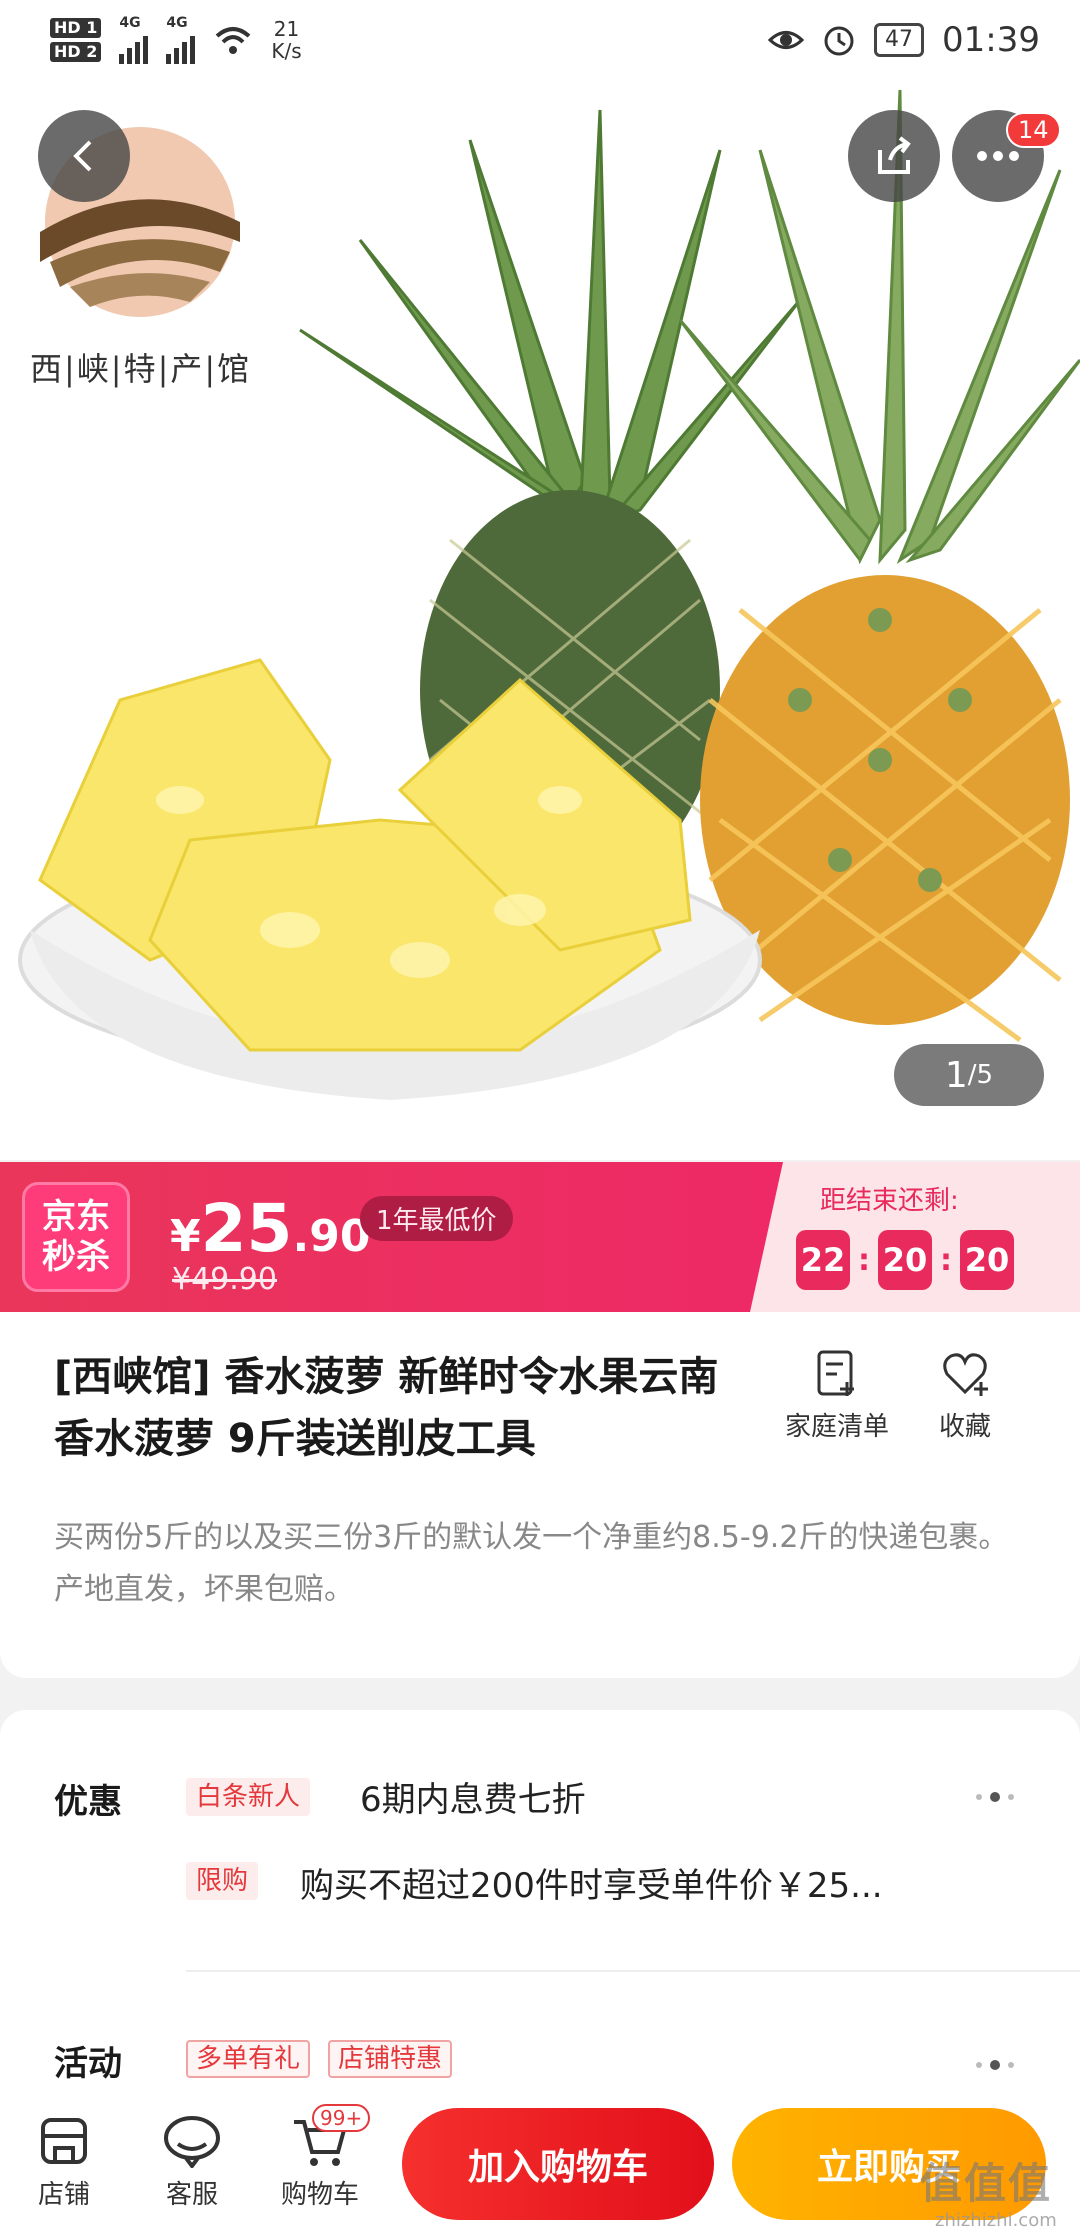  Describe the element at coordinates (835, 1373) in the screenshot. I see `list-add-icon` at that location.